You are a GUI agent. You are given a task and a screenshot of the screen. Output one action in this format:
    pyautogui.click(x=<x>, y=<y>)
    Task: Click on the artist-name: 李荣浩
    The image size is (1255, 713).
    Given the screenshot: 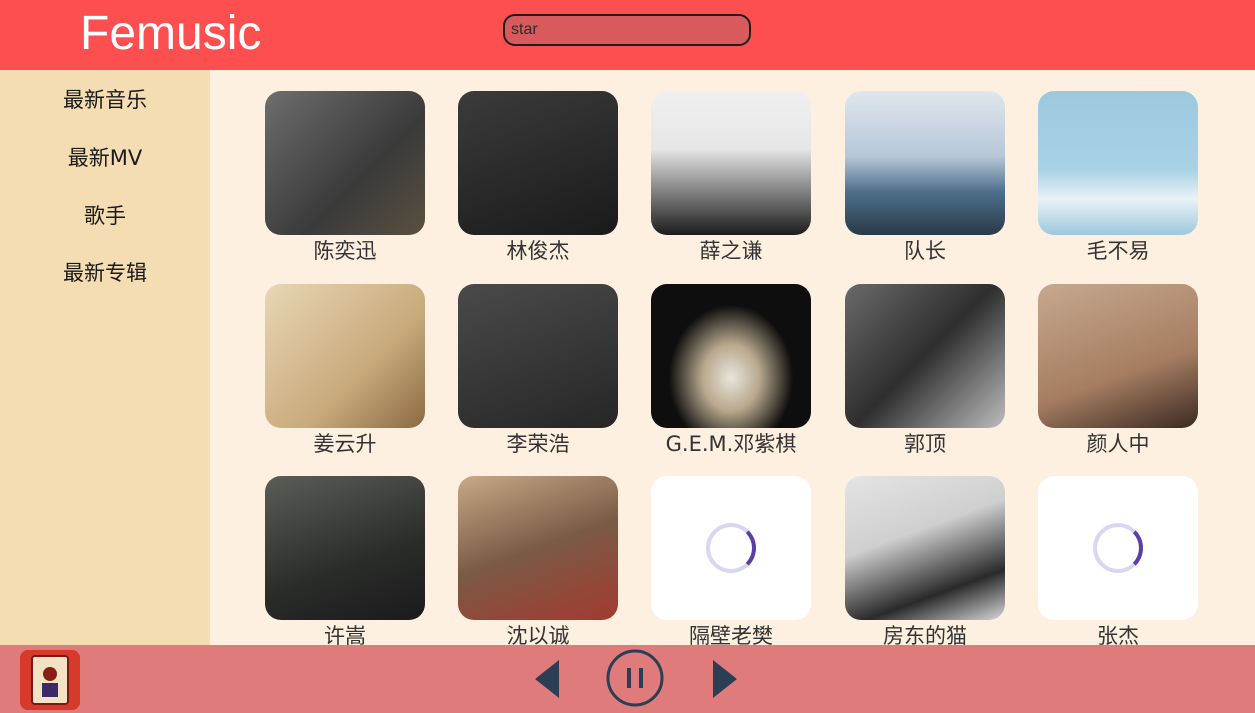 What is the action you would take?
    pyautogui.click(x=538, y=444)
    